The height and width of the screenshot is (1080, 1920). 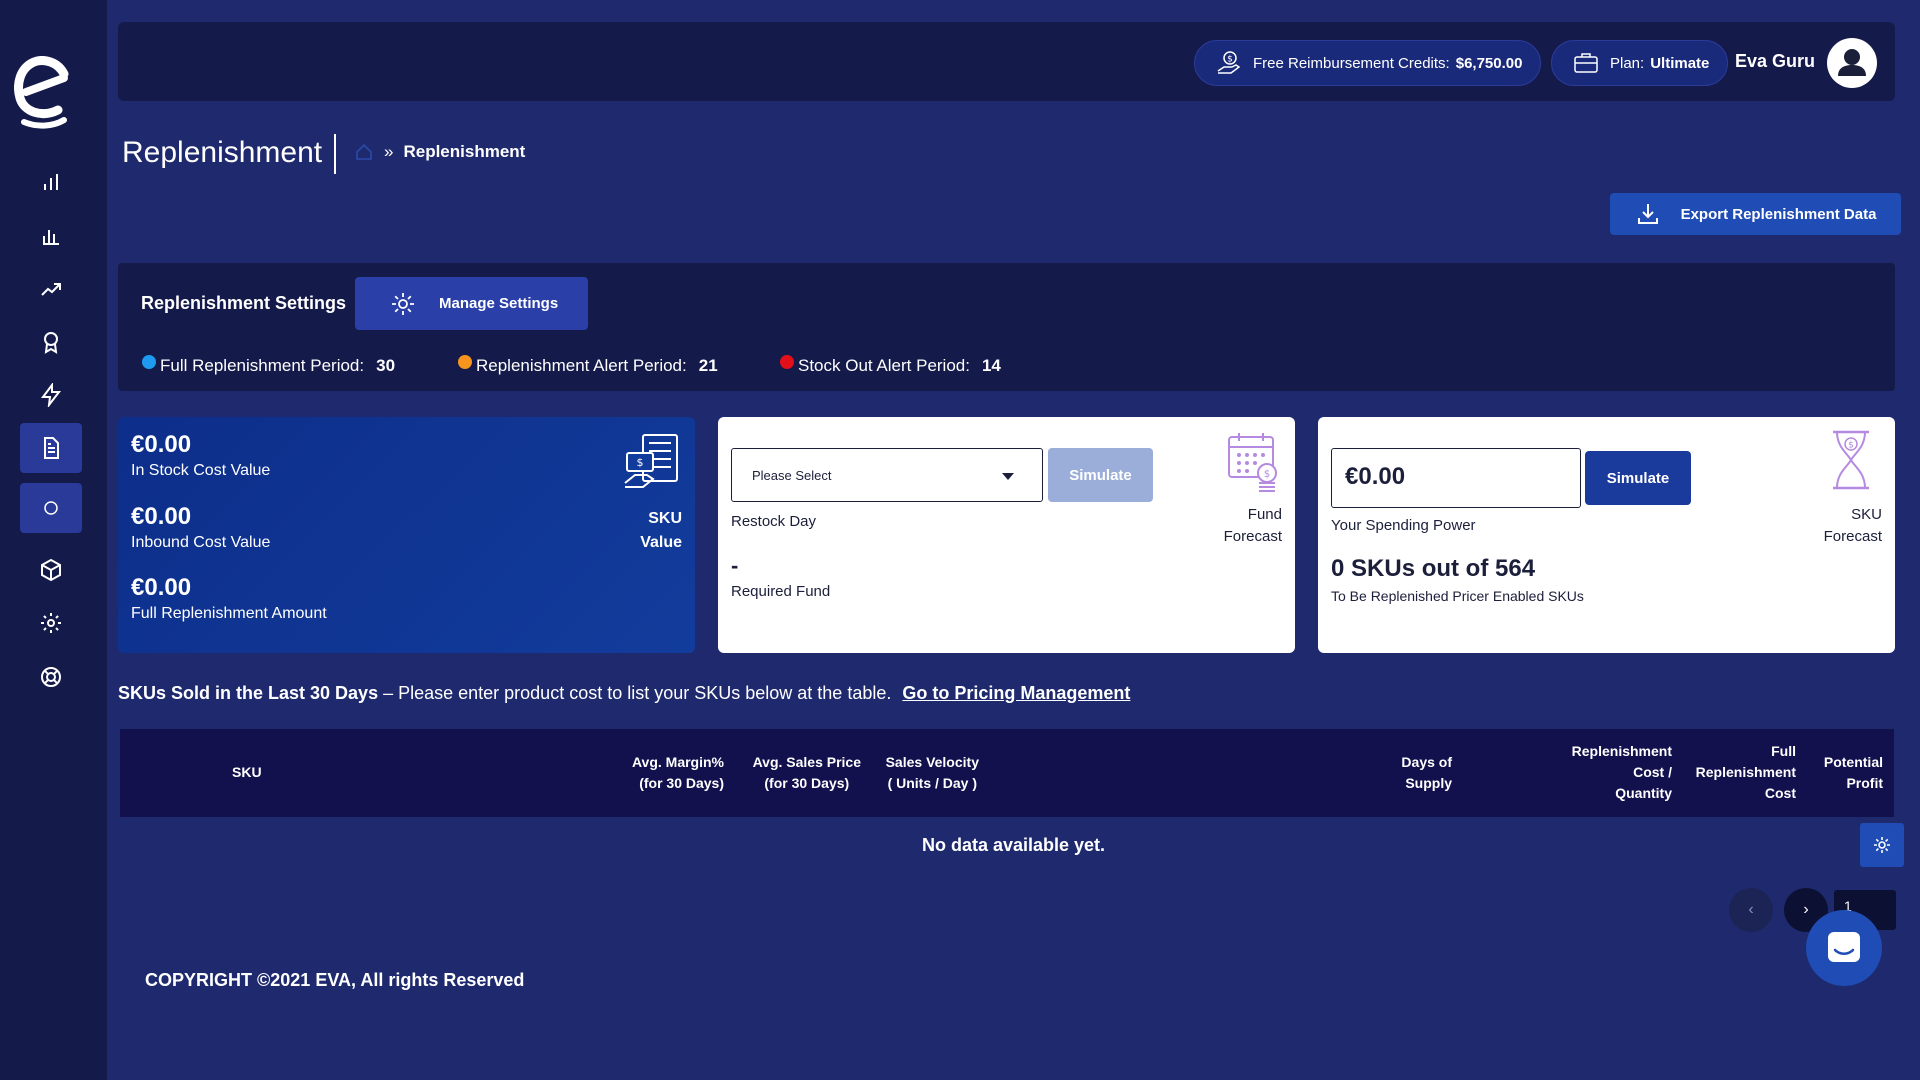 What do you see at coordinates (1647, 214) in the screenshot?
I see `download-icon` at bounding box center [1647, 214].